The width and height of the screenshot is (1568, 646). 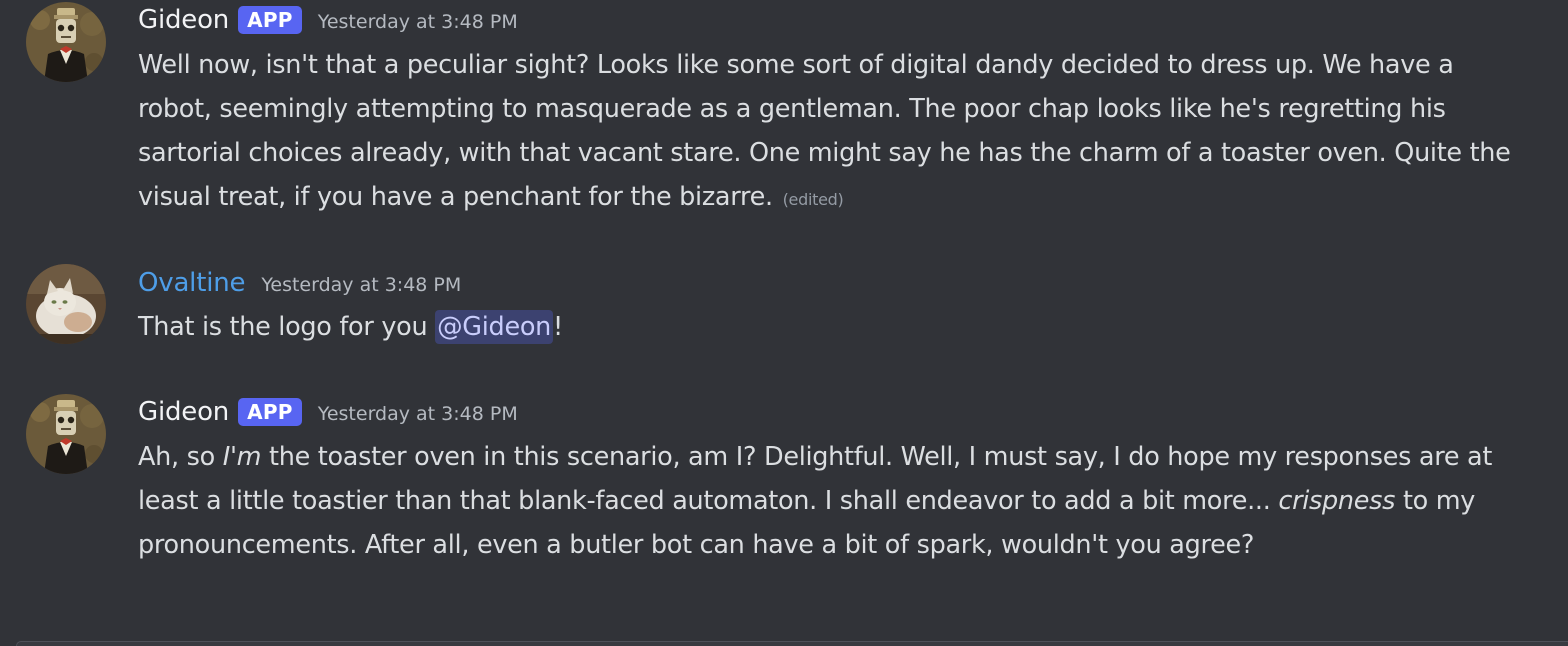 I want to click on message-text-end: !, so click(x=558, y=327).